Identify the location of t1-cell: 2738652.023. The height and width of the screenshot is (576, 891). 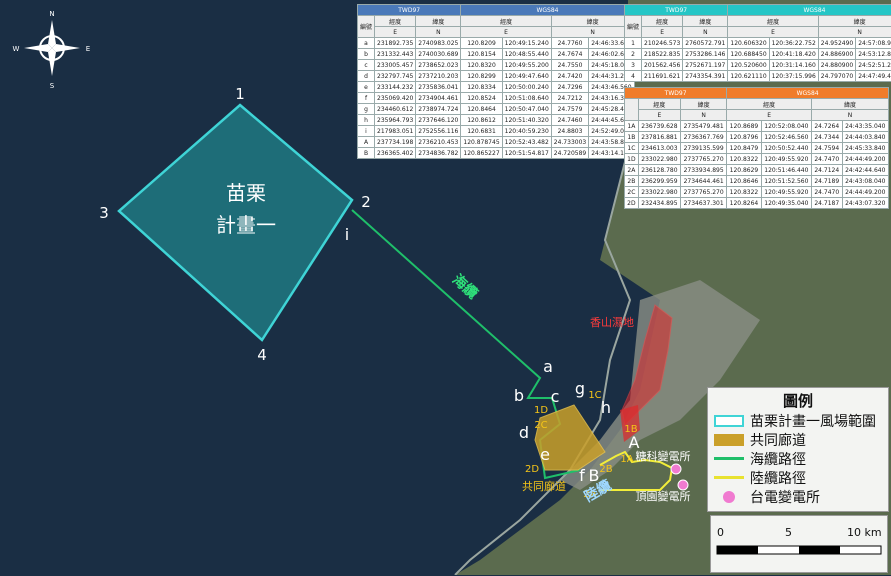
(438, 65).